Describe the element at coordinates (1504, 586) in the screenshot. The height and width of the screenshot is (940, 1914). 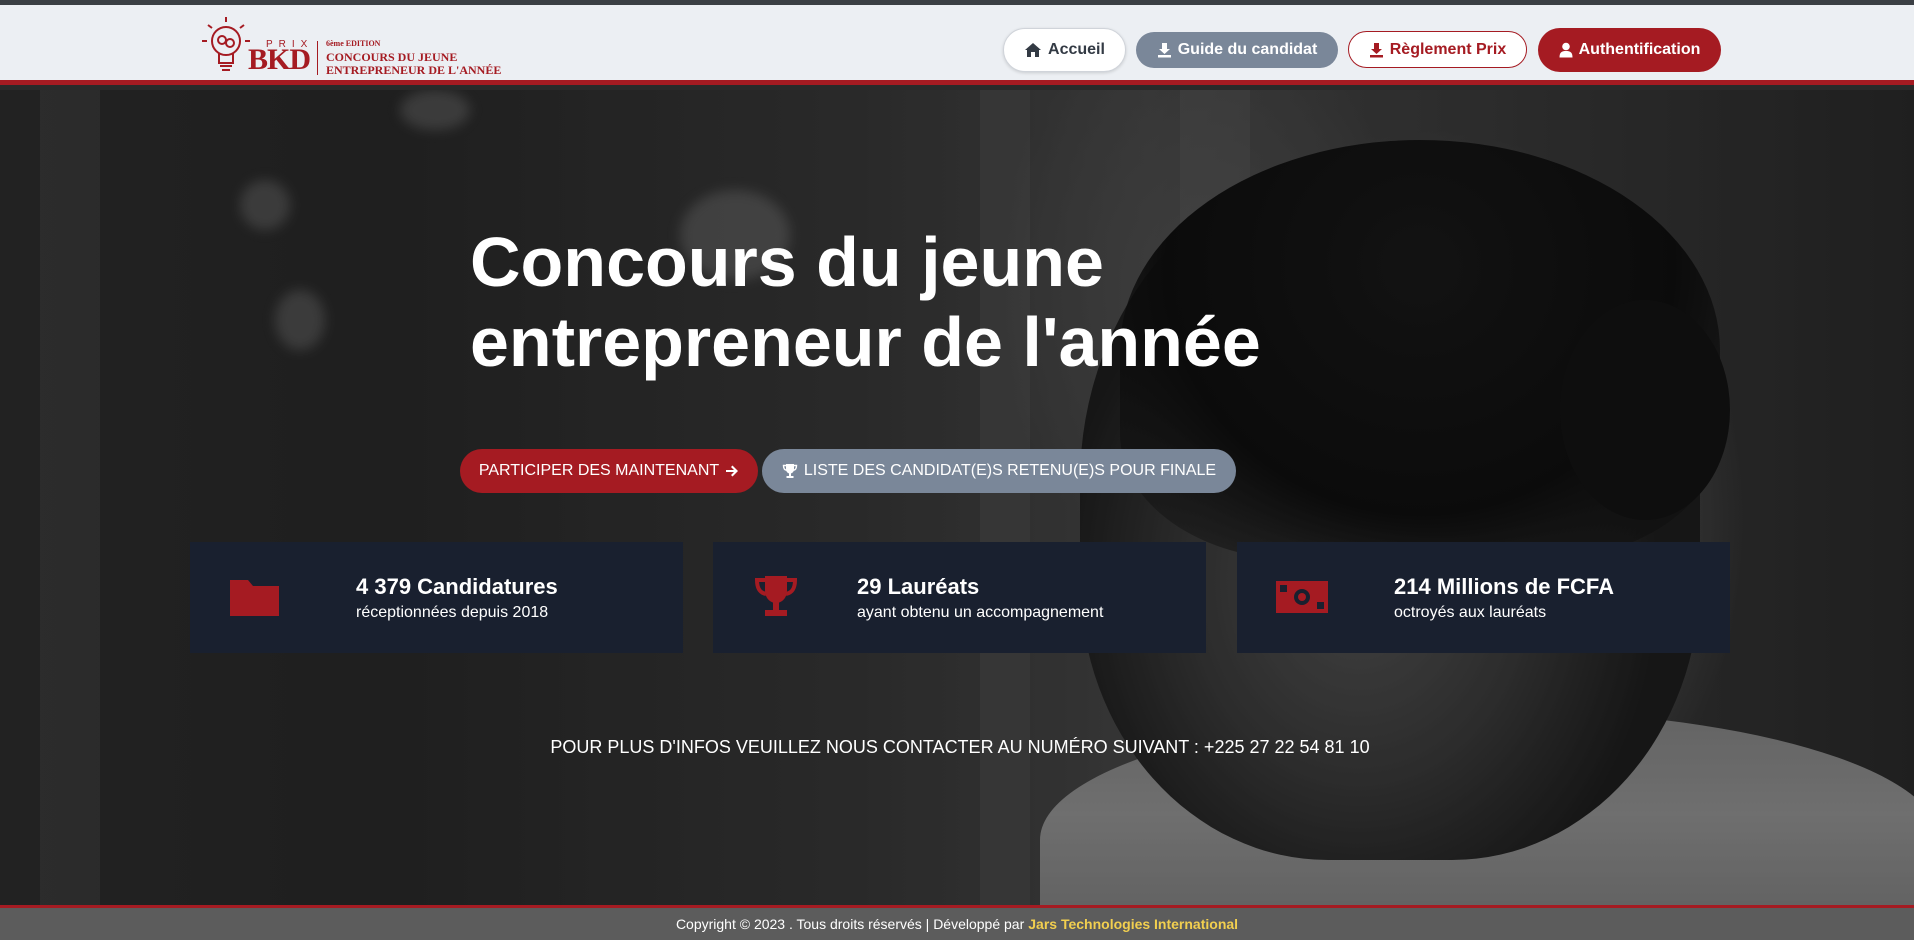
I see `stat-title: 214 Millions de FCFA` at that location.